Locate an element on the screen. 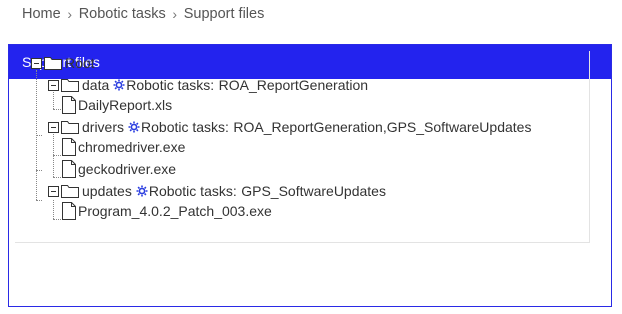 This screenshot has height=314, width=622. breadcrumb-home: Home is located at coordinates (41, 14).